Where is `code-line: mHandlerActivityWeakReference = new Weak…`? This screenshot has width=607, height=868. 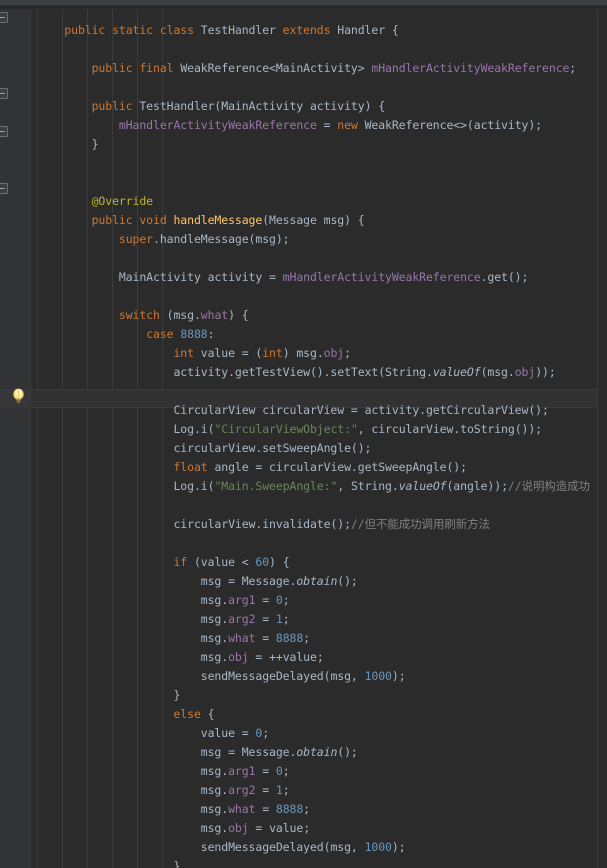
code-line: mHandlerActivityWeakReference = new Weak… is located at coordinates (314, 125).